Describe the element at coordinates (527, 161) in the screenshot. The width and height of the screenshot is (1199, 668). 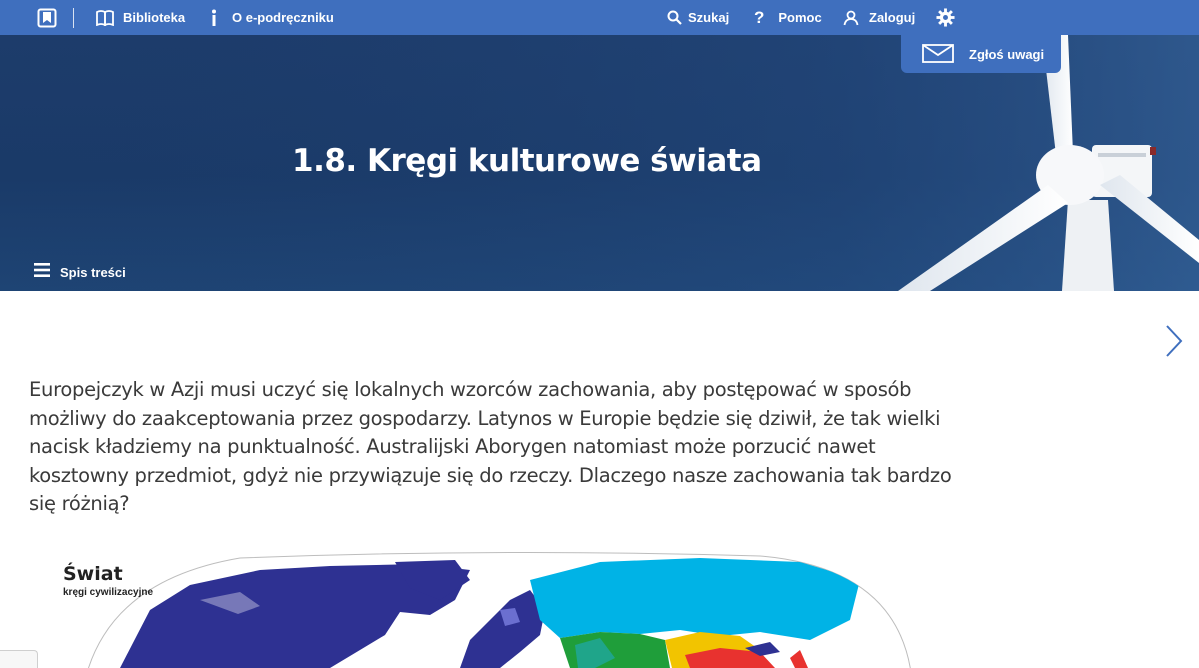
I see `page-title: 1.8. Kręgi kulturowe świata` at that location.